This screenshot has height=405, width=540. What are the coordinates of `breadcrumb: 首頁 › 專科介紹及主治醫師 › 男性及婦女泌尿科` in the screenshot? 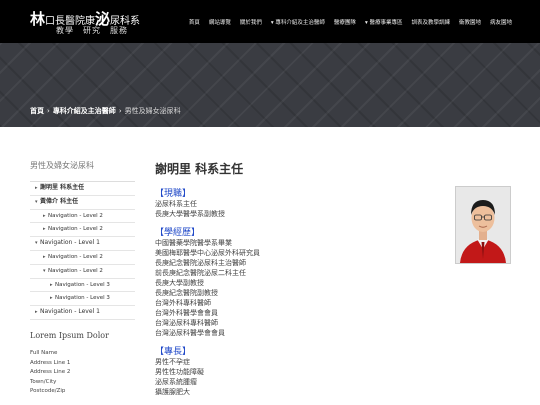 It's located at (105, 111).